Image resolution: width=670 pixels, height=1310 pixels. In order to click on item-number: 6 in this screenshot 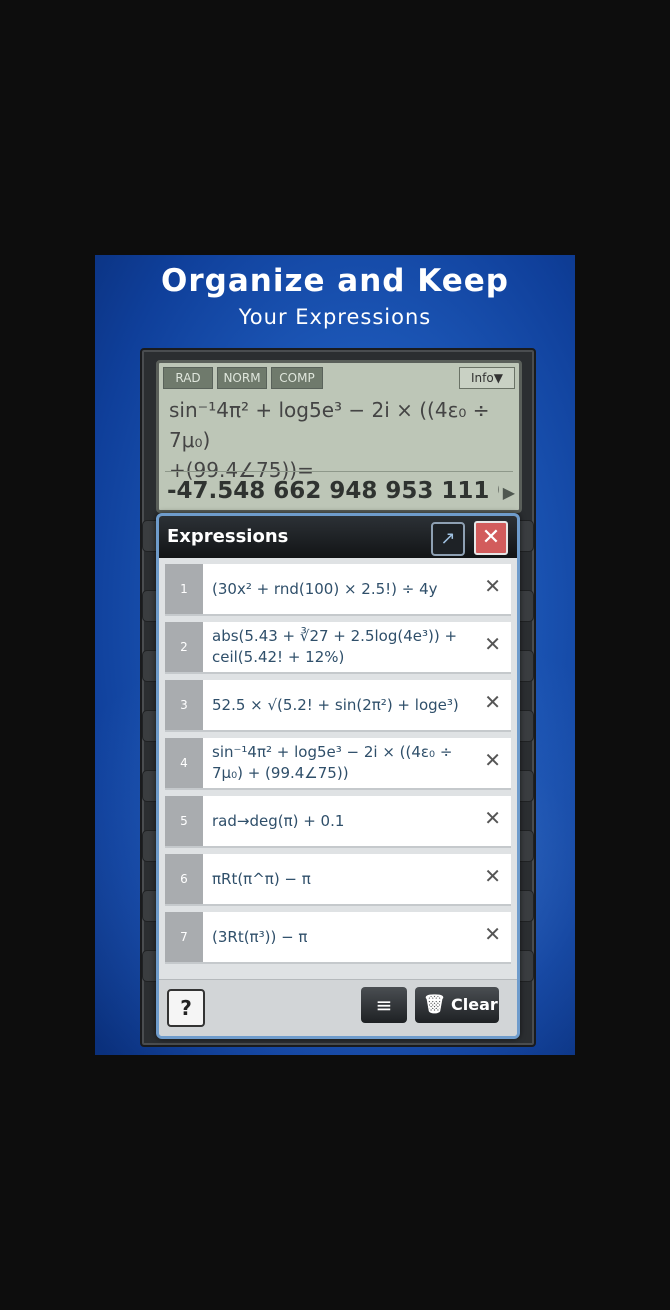, I will do `click(184, 879)`.